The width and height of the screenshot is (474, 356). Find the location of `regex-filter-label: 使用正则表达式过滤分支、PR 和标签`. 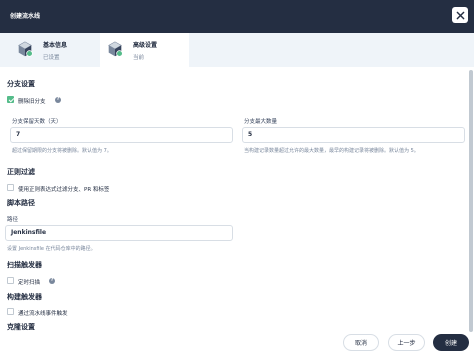

regex-filter-label: 使用正则表达式过滤分支、PR 和标签 is located at coordinates (64, 190).